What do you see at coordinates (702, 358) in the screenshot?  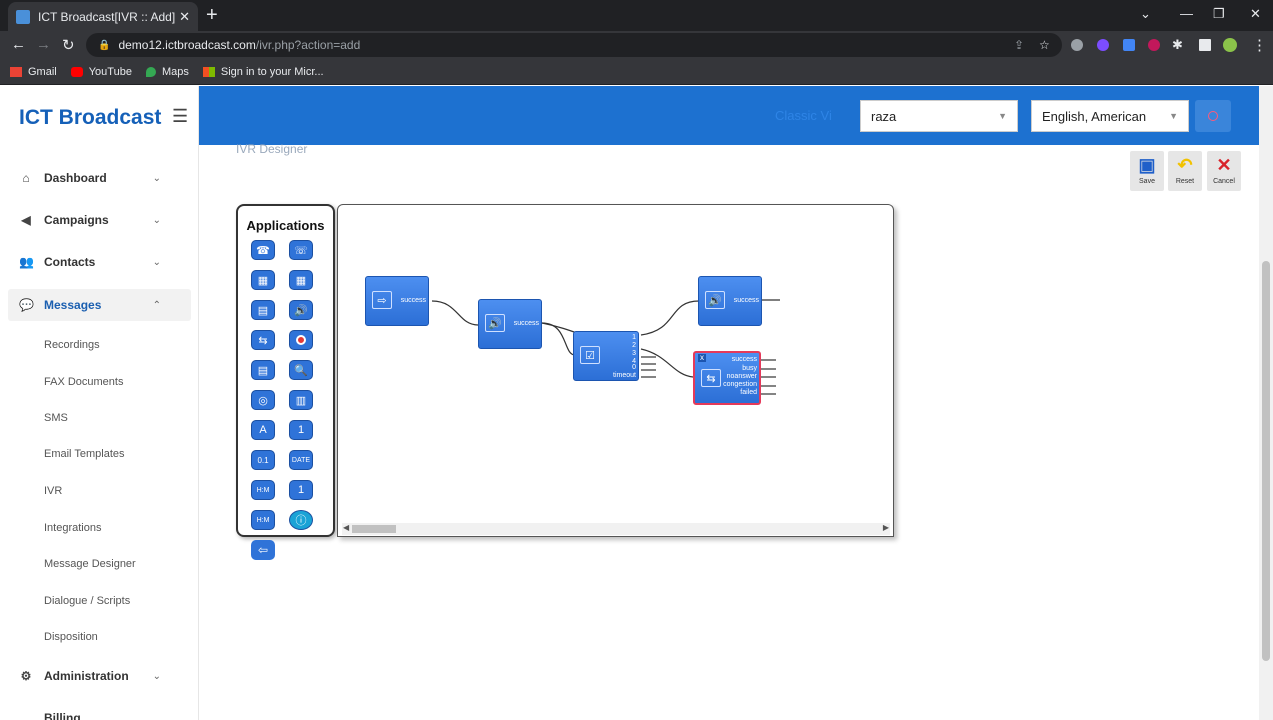 I see `node-close-icon: x` at bounding box center [702, 358].